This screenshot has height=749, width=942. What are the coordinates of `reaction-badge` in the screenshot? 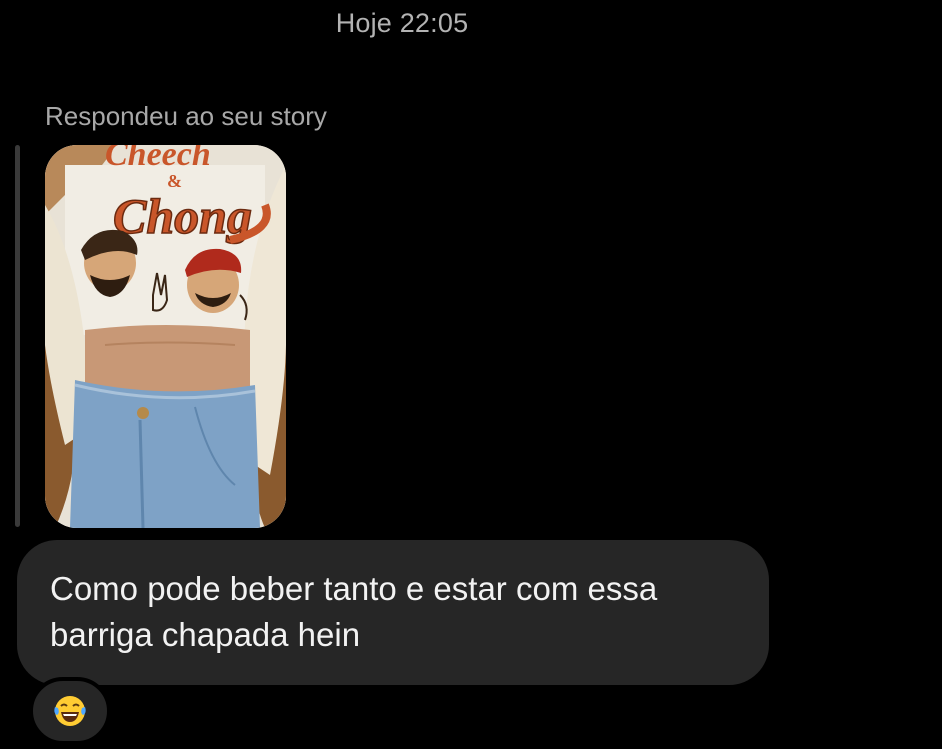 It's located at (70, 711).